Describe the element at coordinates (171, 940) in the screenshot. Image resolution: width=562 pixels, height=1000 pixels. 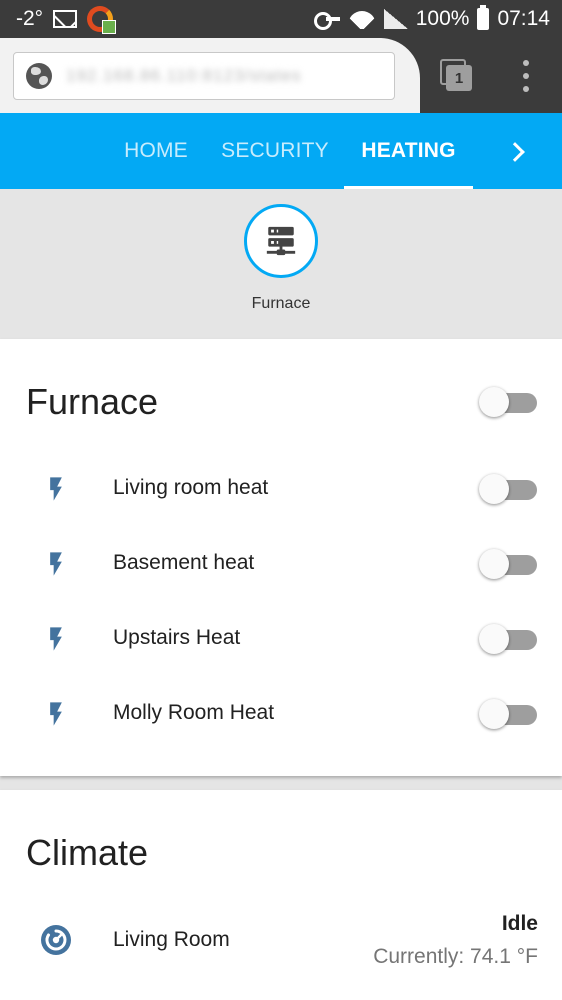
I see `climate-entity-label: Living Room` at that location.